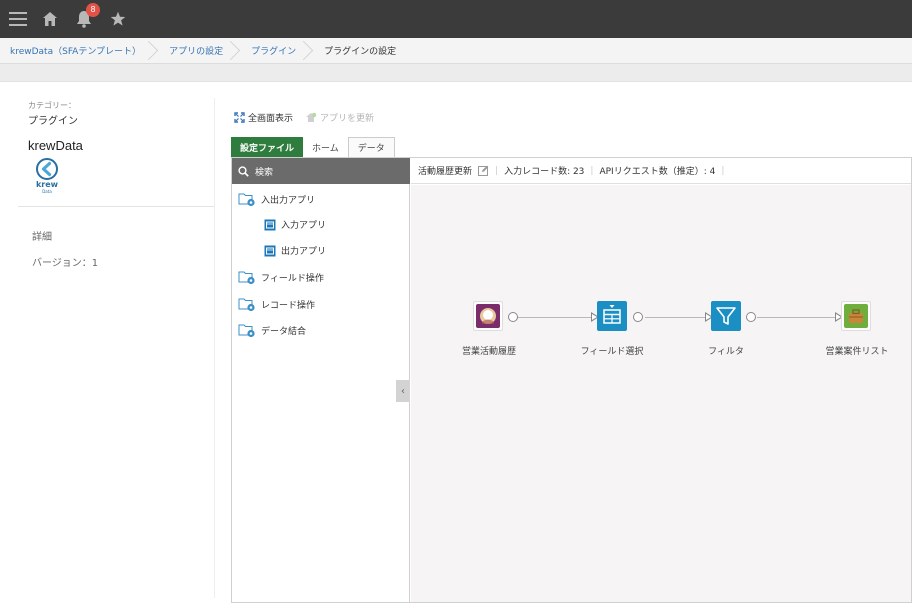 The height and width of the screenshot is (616, 912). What do you see at coordinates (214, 348) in the screenshot?
I see `sidebar-separator` at bounding box center [214, 348].